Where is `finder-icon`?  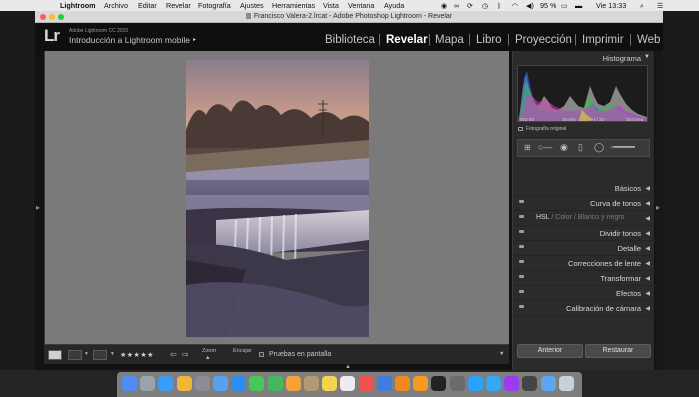 finder-icon is located at coordinates (129, 383).